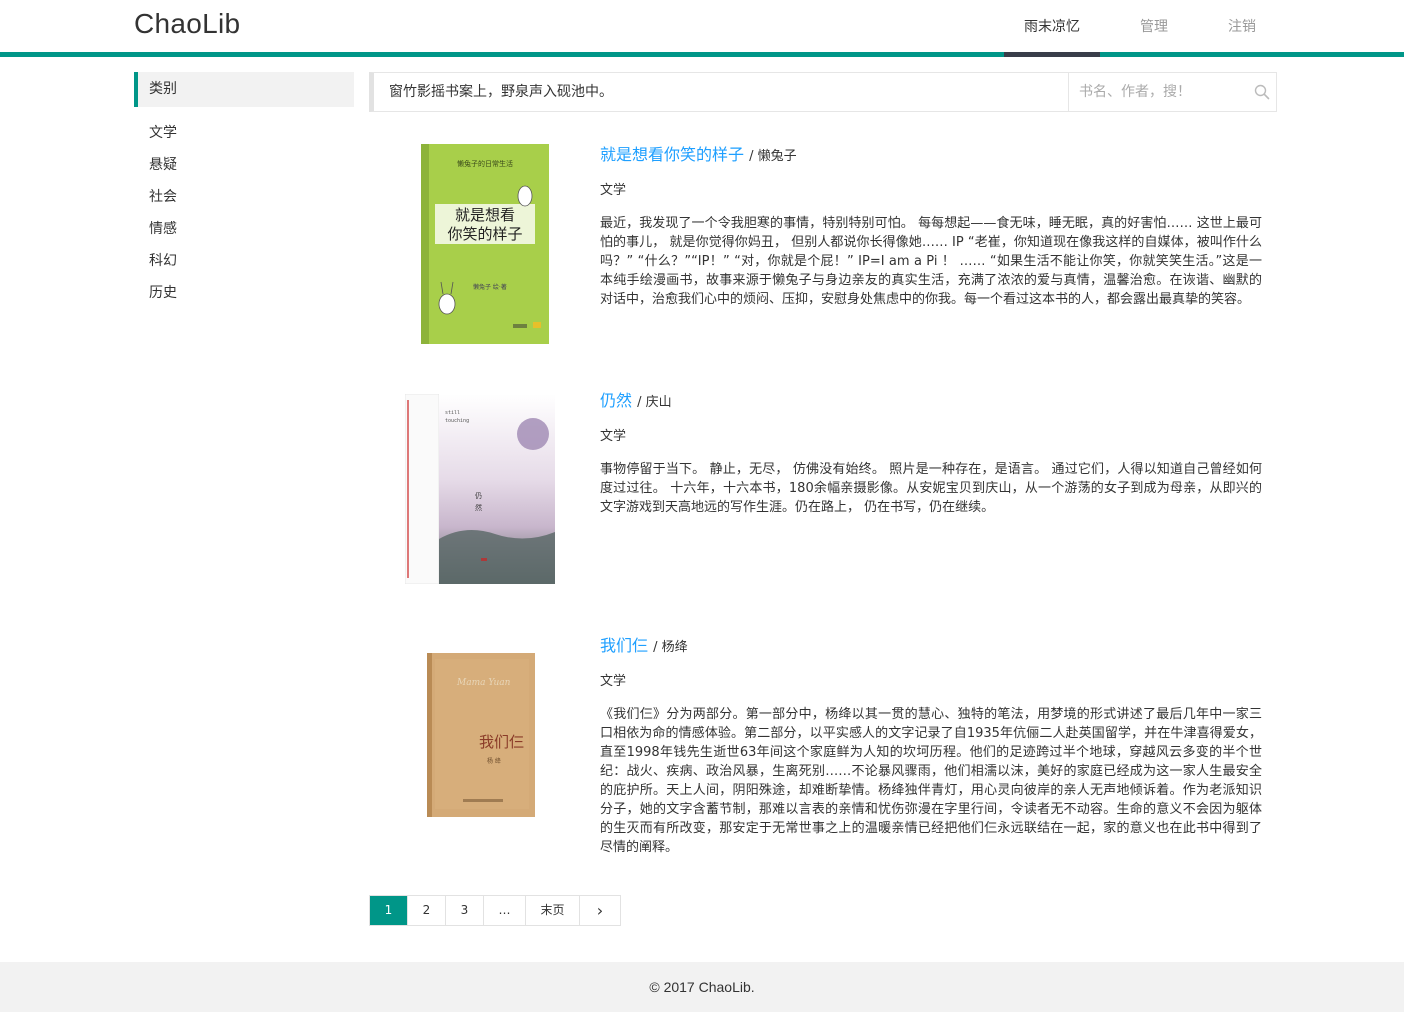 This screenshot has width=1404, height=1012. Describe the element at coordinates (658, 402) in the screenshot. I see `book-author: 庆山` at that location.